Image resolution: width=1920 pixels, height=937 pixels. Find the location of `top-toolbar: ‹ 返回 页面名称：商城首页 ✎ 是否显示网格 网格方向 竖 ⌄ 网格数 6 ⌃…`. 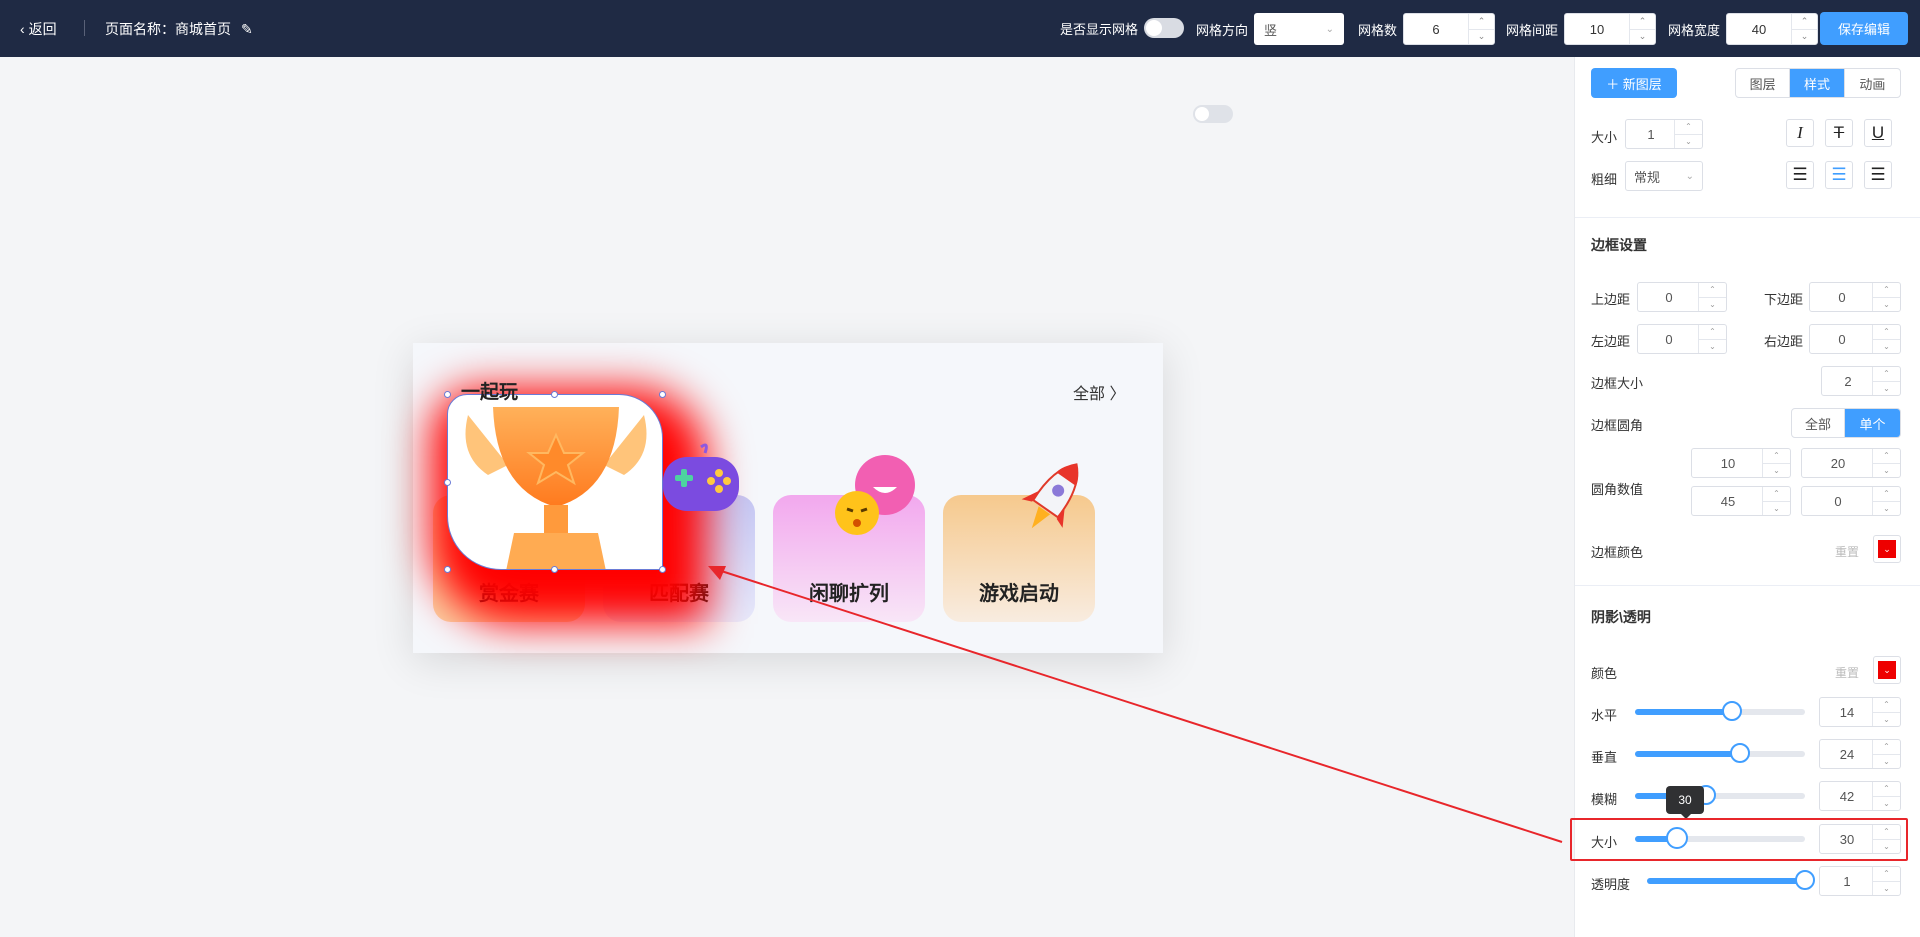

top-toolbar: ‹ 返回 页面名称：商城首页 ✎ 是否显示网格 网格方向 竖 ⌄ 网格数 6 ⌃… is located at coordinates (960, 28).